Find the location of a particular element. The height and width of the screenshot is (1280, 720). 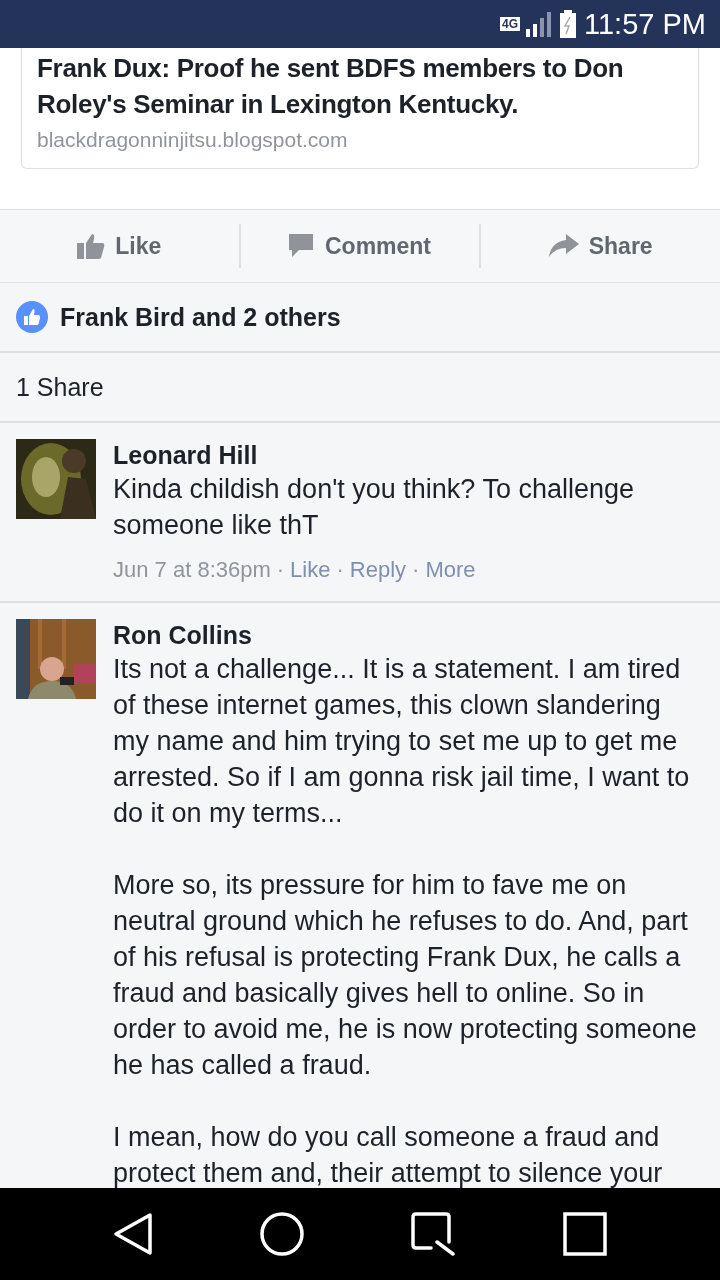

comment-text: More so, its pressure for him to fave me on neutral ground which he refuses to do. And, part of his refusal is protecting Frank Dux, he calls a fraud and basically gives hell to online. So in order to avoid me, he is now protecting someone he has called a fraud. is located at coordinates (405, 975).